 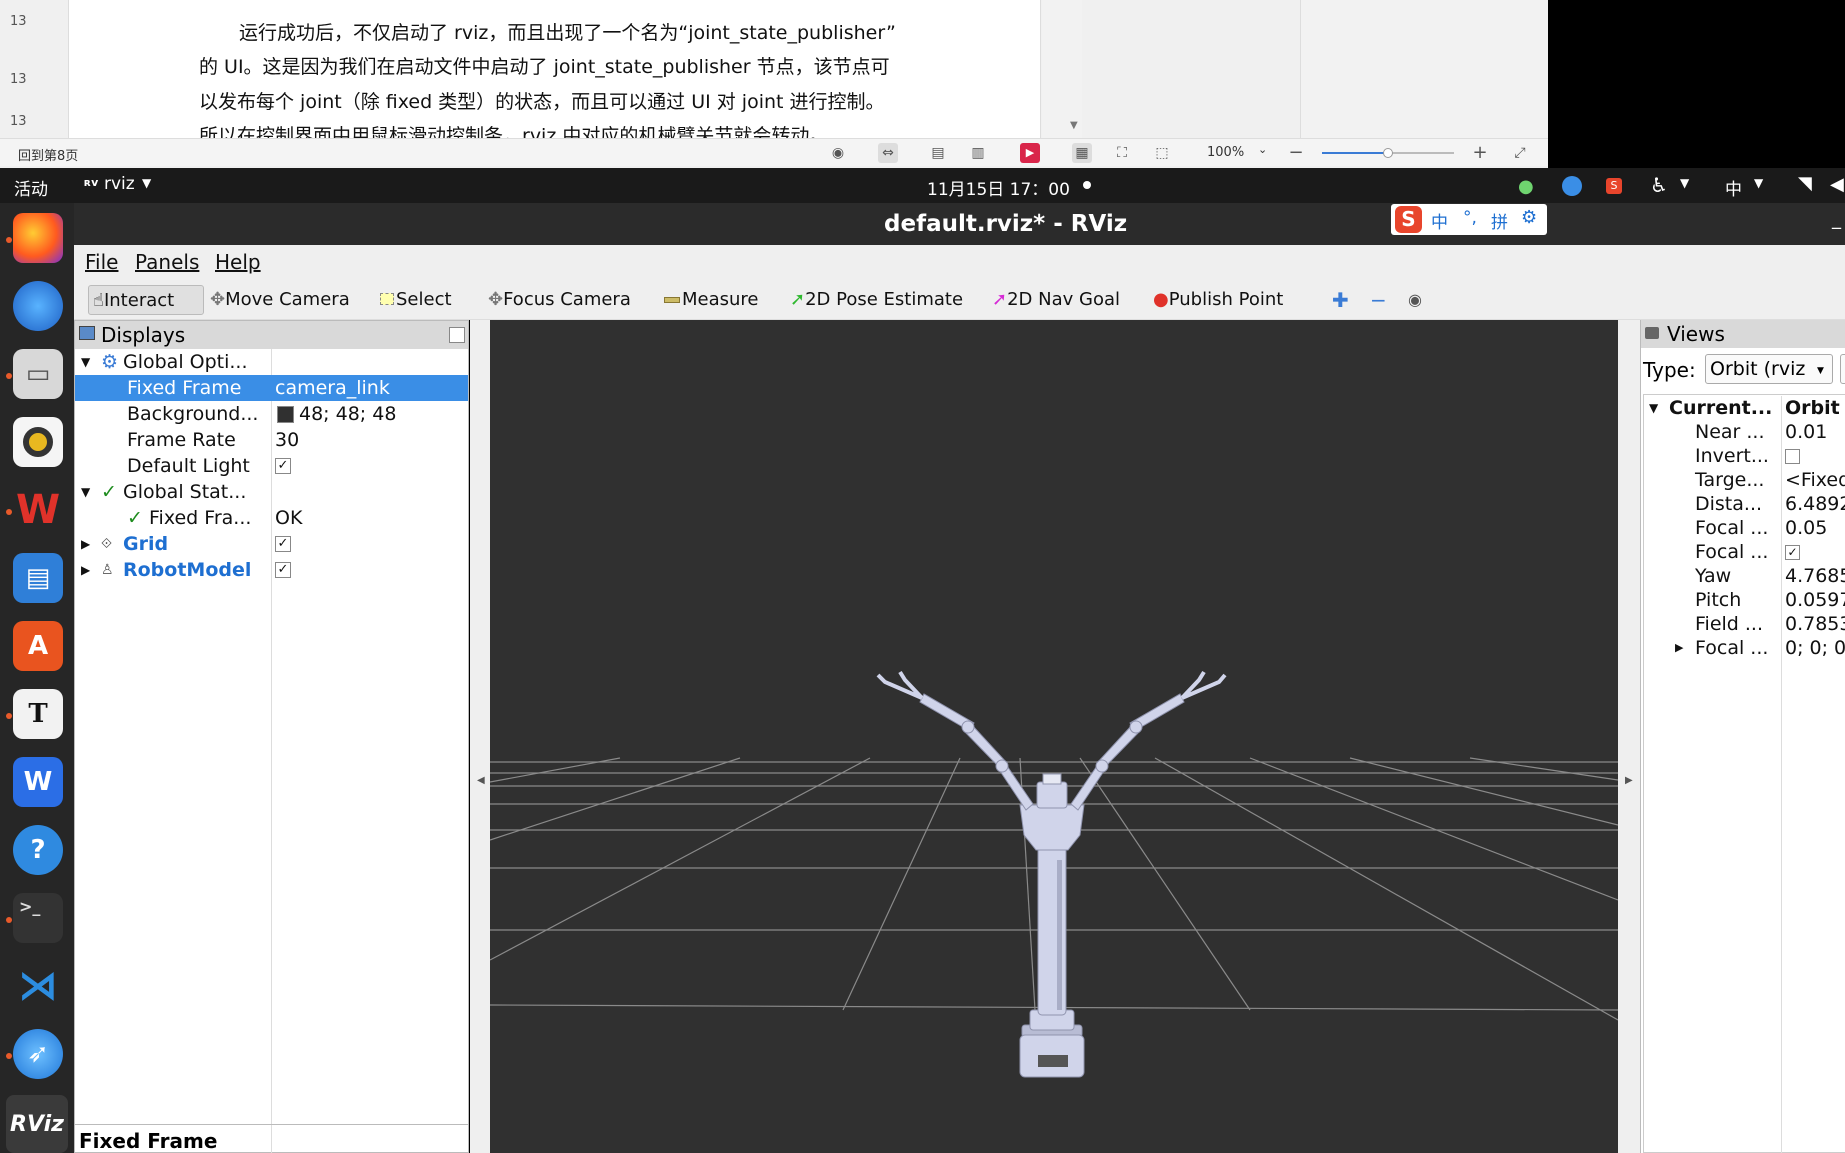 What do you see at coordinates (48, 154) in the screenshot?
I see `back-to-page-link: 回到第8页` at bounding box center [48, 154].